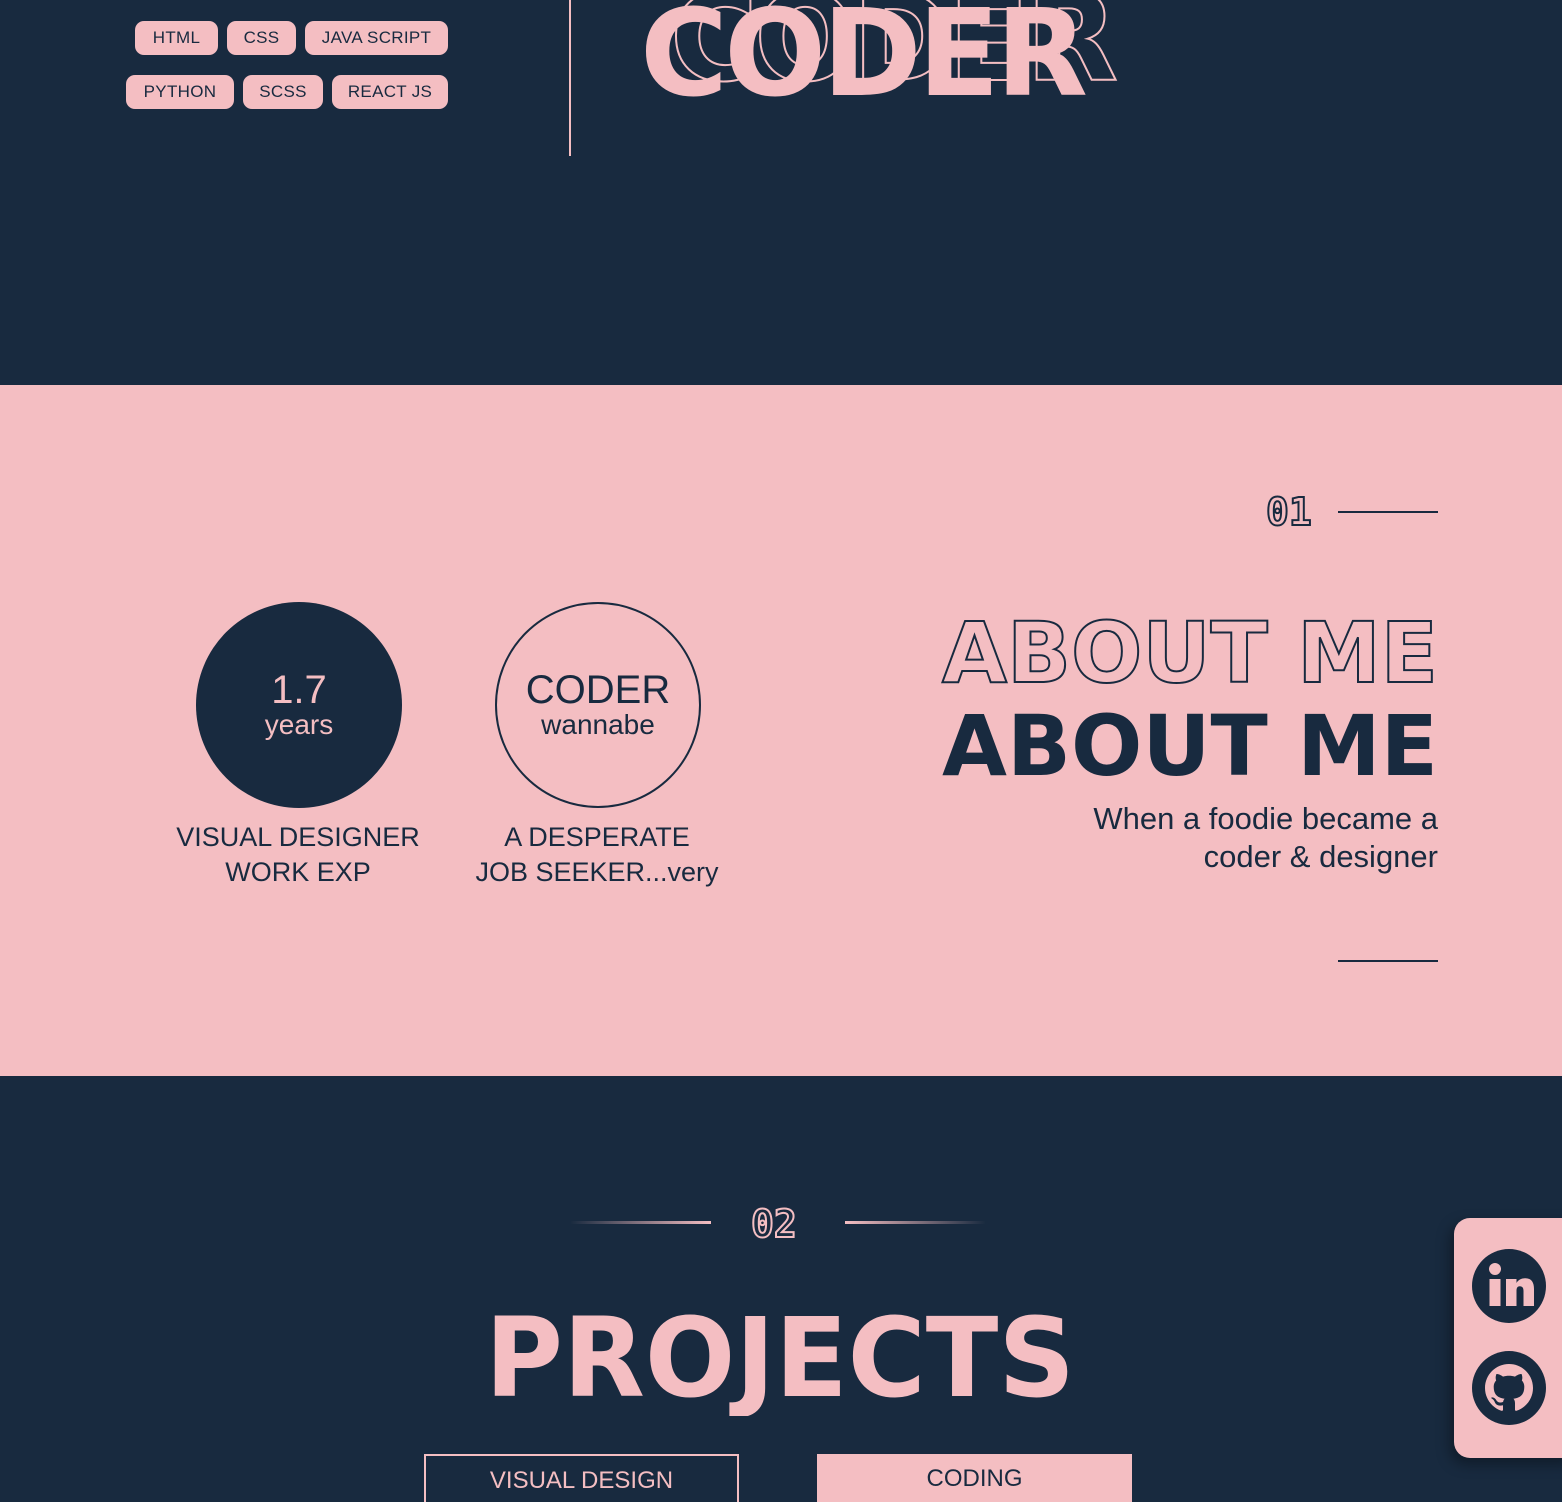  What do you see at coordinates (299, 724) in the screenshot?
I see `stat-experience-unit: years` at bounding box center [299, 724].